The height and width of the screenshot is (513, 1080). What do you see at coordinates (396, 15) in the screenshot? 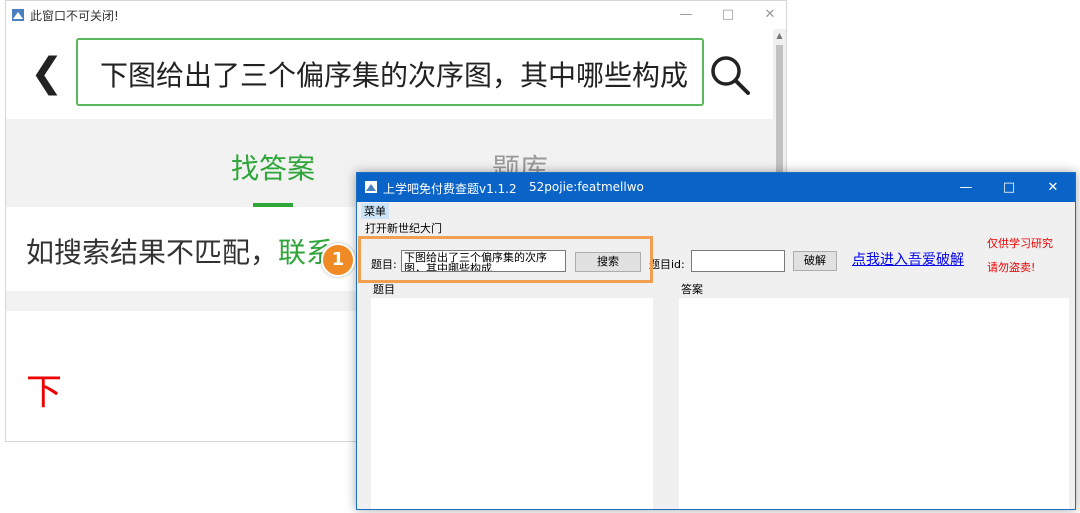
I see `background-titlebar: 此窗口不可关闭! — □ ✕` at bounding box center [396, 15].